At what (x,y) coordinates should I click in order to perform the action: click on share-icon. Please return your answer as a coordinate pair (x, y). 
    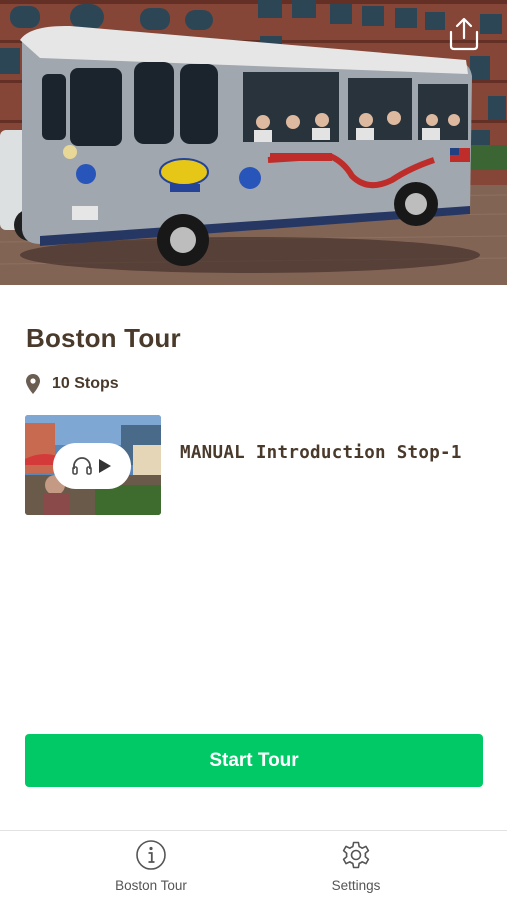
    Looking at the image, I should click on (464, 34).